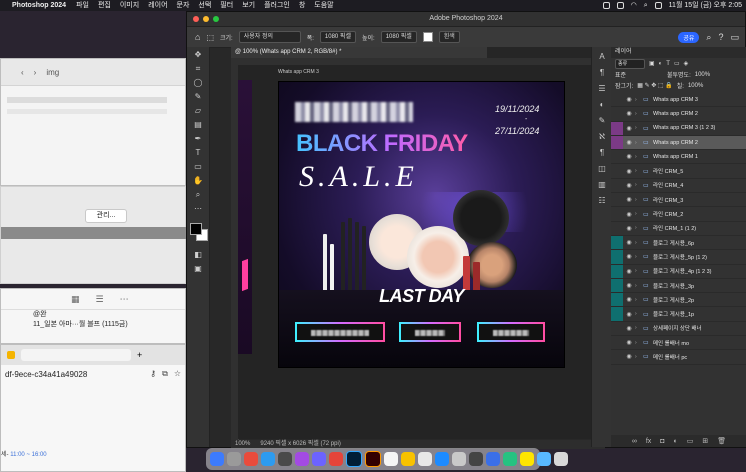 The width and height of the screenshot is (746, 472). What do you see at coordinates (678, 286) in the screenshot?
I see `layer-row: ◉ › ▭ 블로그 게시용_3p` at bounding box center [678, 286].